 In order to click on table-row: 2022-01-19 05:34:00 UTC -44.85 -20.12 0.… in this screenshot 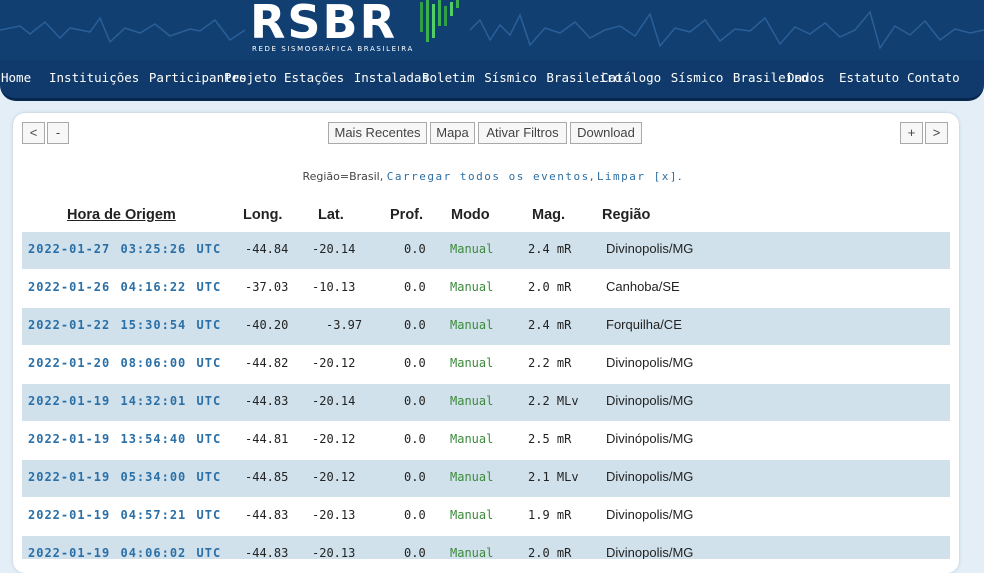, I will do `click(486, 478)`.